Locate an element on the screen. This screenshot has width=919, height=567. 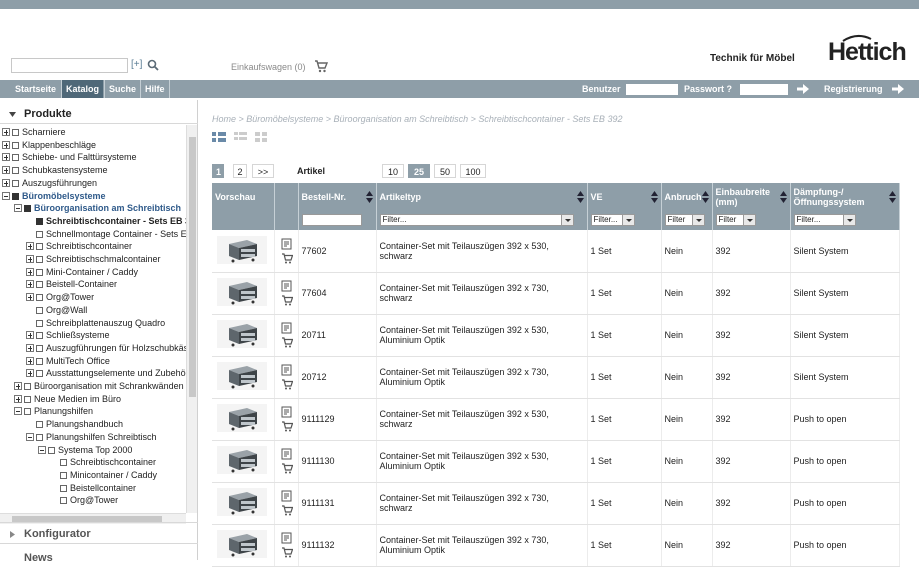
per-page-25: 25 is located at coordinates (419, 171).